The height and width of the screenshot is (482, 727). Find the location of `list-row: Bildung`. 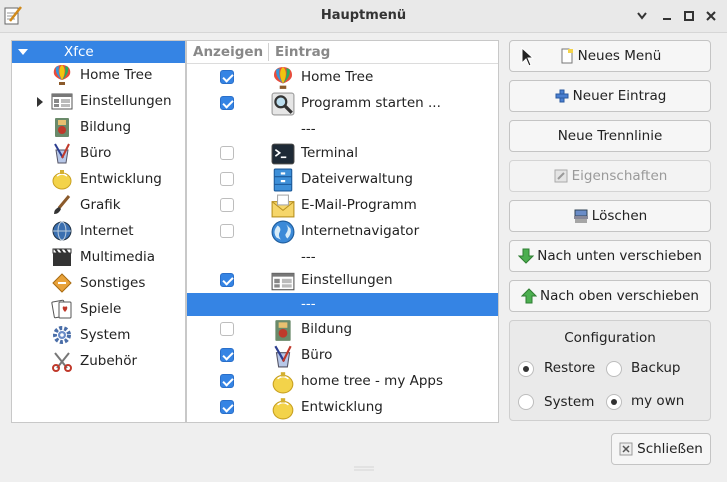

list-row: Bildung is located at coordinates (342, 330).